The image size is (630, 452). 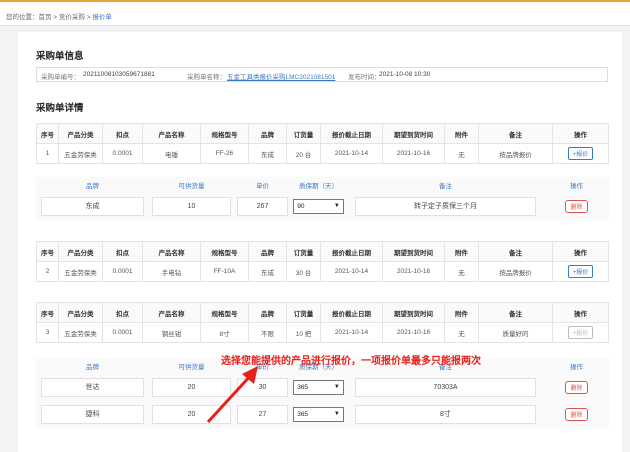 What do you see at coordinates (60, 77) in the screenshot?
I see `order-no-label: 采购单编号：` at bounding box center [60, 77].